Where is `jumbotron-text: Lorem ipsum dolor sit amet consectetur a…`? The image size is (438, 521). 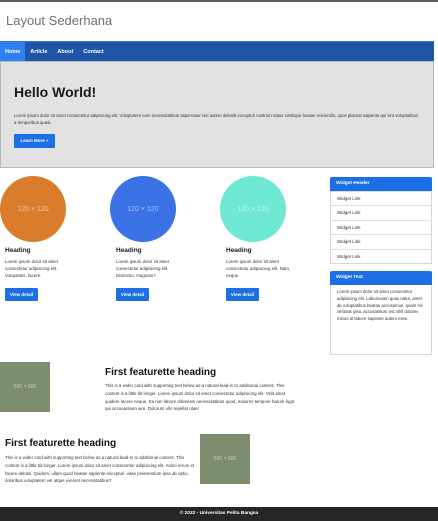
jumbotron-text: Lorem ipsum dolor sit amet consectetur a… is located at coordinates (216, 119).